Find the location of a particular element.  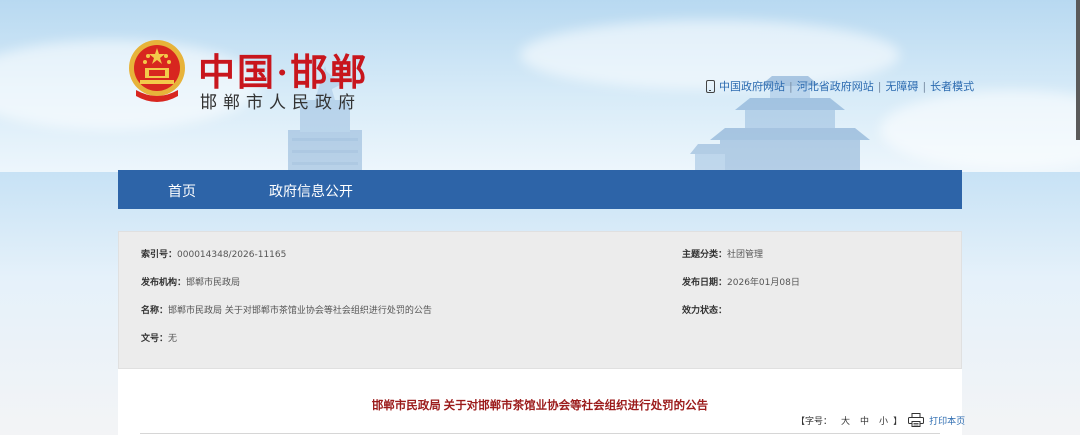

article-title: 邯郸市民政局 关于对邯郸市茶馆业协会等社会组织进行处罚的公告 is located at coordinates (540, 406).